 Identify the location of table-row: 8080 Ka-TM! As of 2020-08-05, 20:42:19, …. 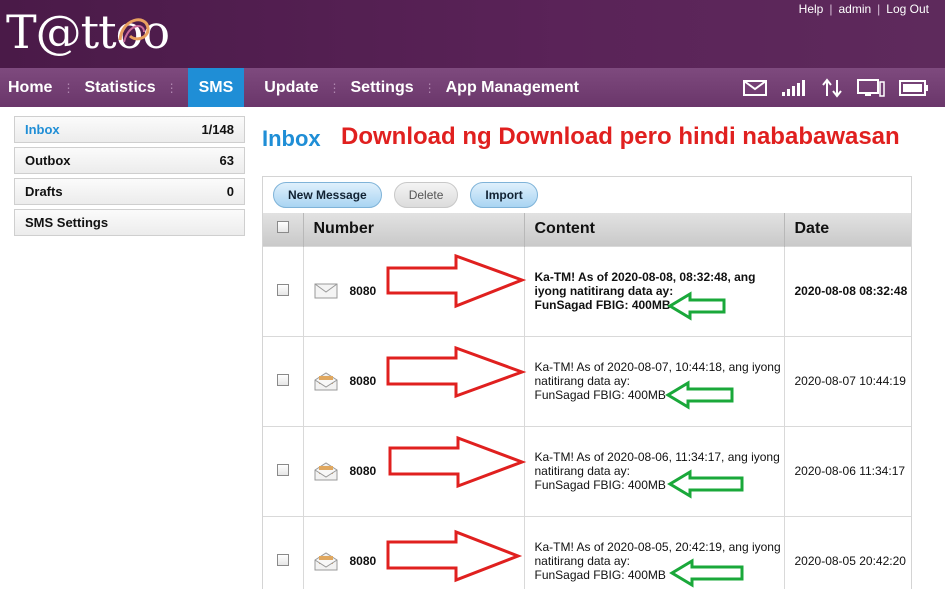
(587, 552).